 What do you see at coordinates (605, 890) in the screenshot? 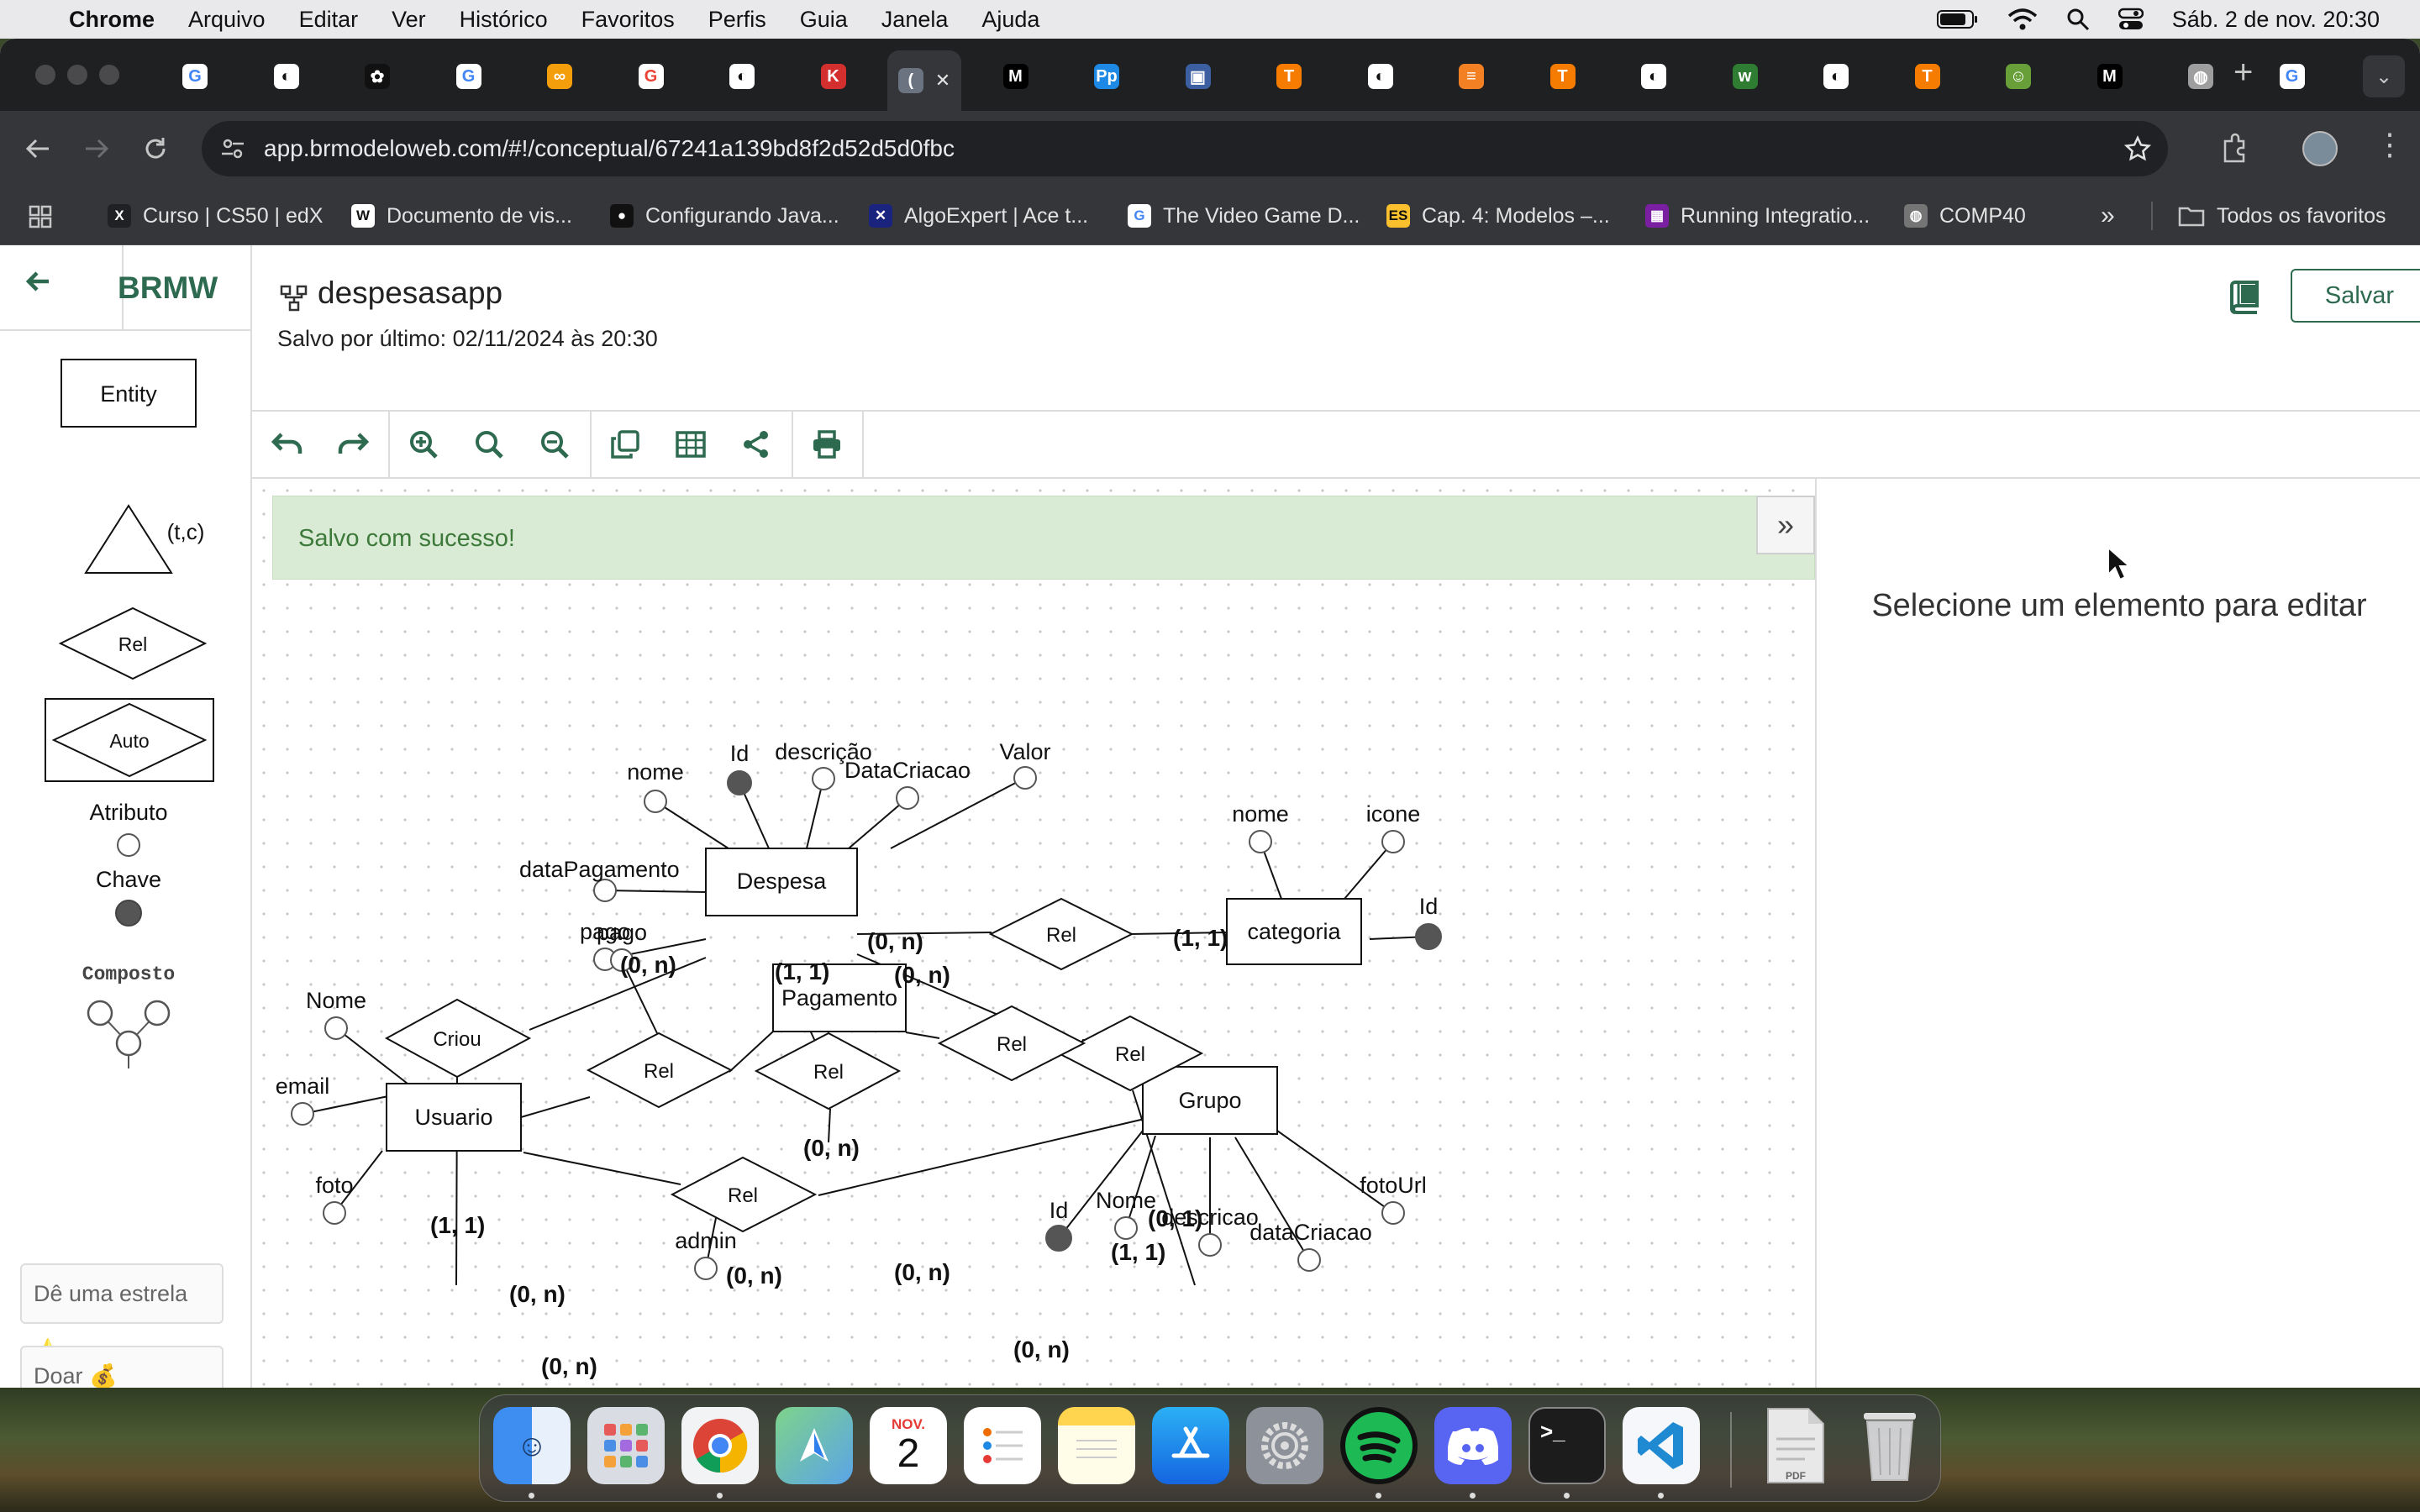
I see `attr-despesa-datapagamento` at bounding box center [605, 890].